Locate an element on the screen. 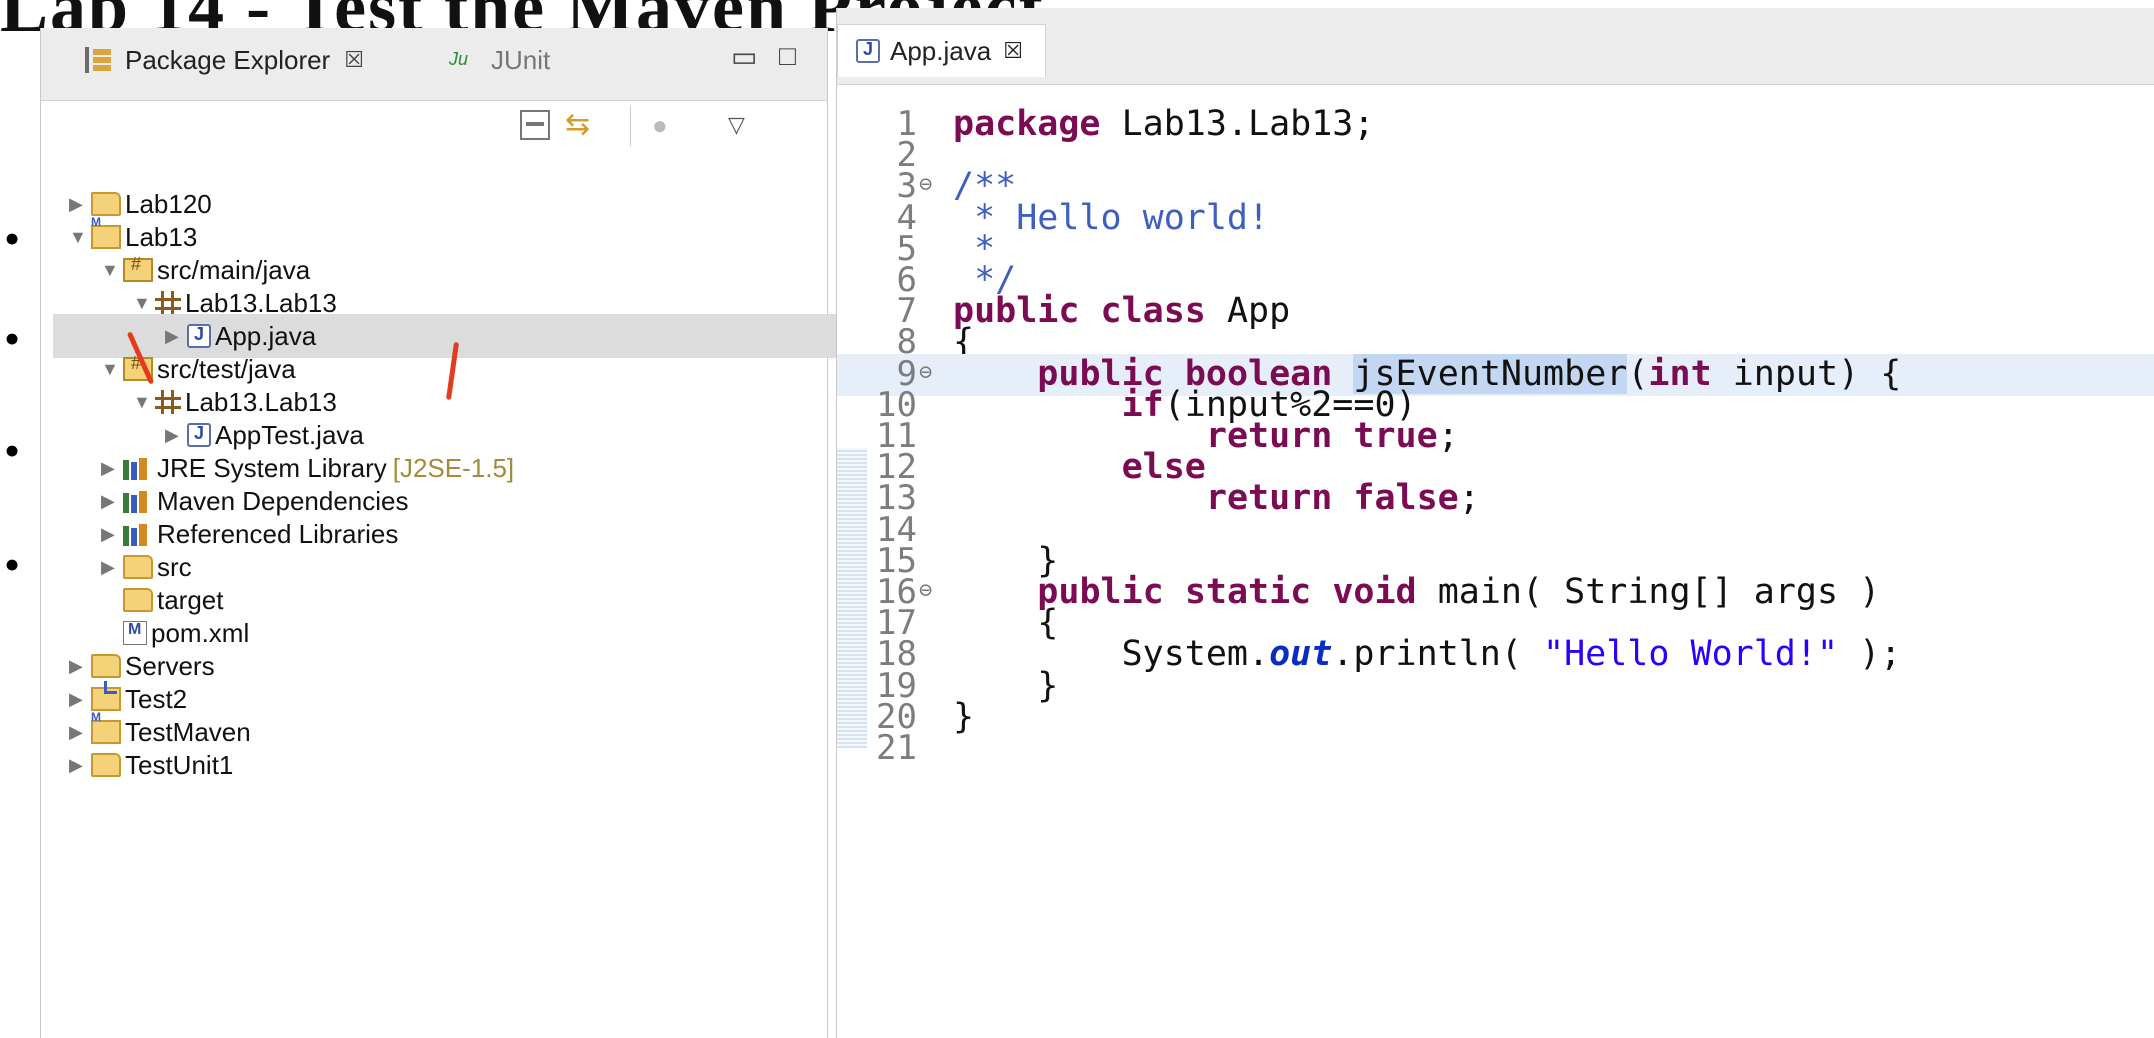 The image size is (2154, 1038). tab-label: App.java is located at coordinates (941, 50).